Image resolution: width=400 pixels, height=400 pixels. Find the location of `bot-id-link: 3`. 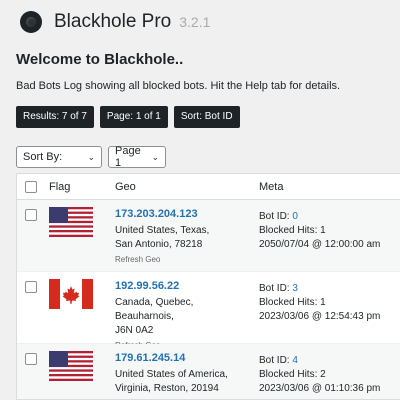

bot-id-link: 3 is located at coordinates (295, 288).